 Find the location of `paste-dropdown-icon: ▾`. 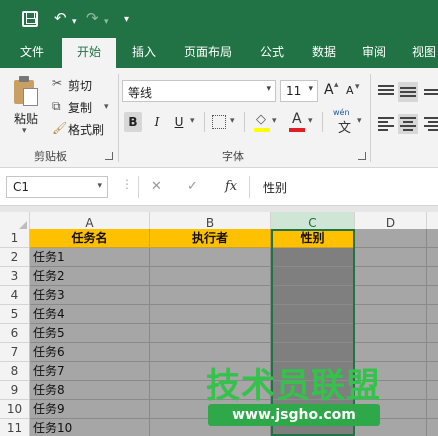

paste-dropdown-icon: ▾ is located at coordinates (24, 131).